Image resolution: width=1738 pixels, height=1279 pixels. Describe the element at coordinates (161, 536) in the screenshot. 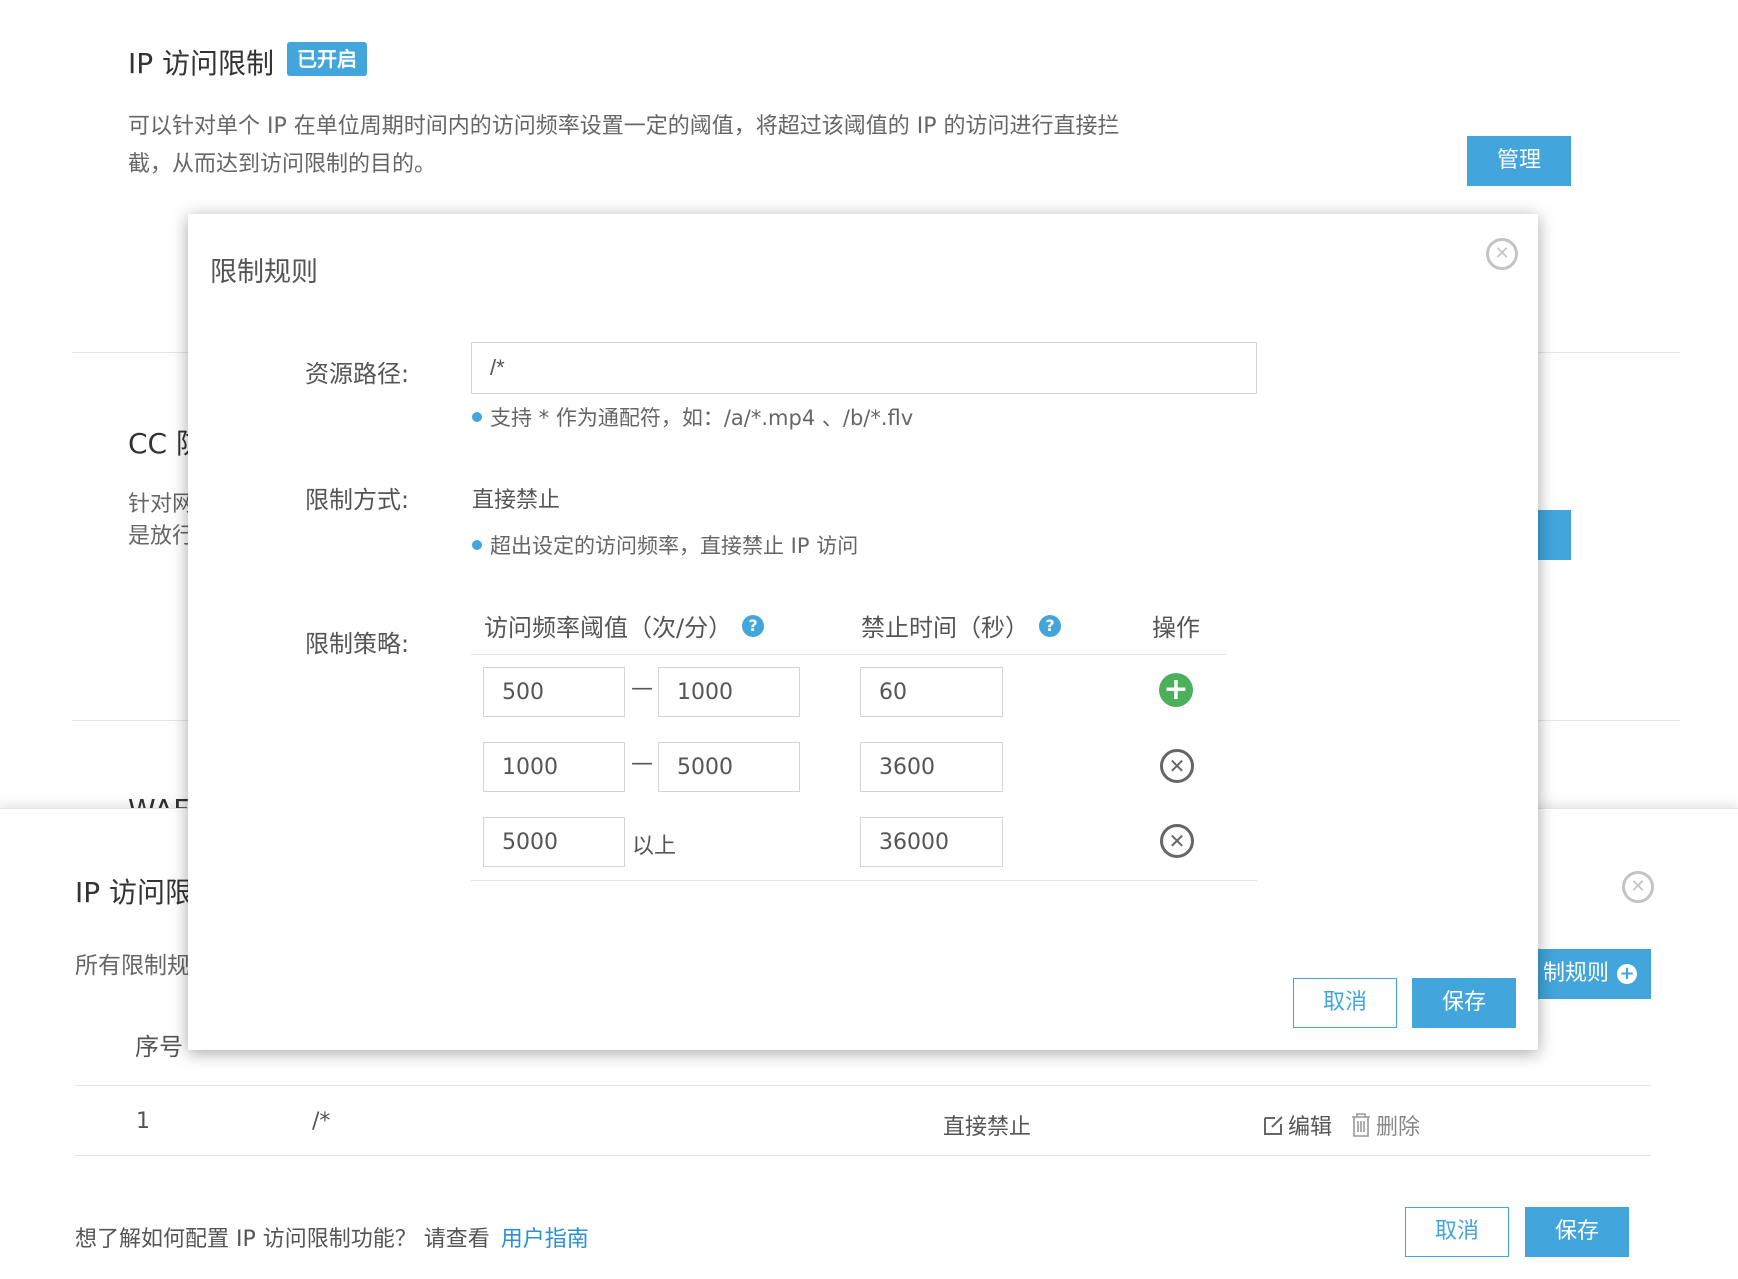

I see `cc-desc-line2: 是放行` at that location.